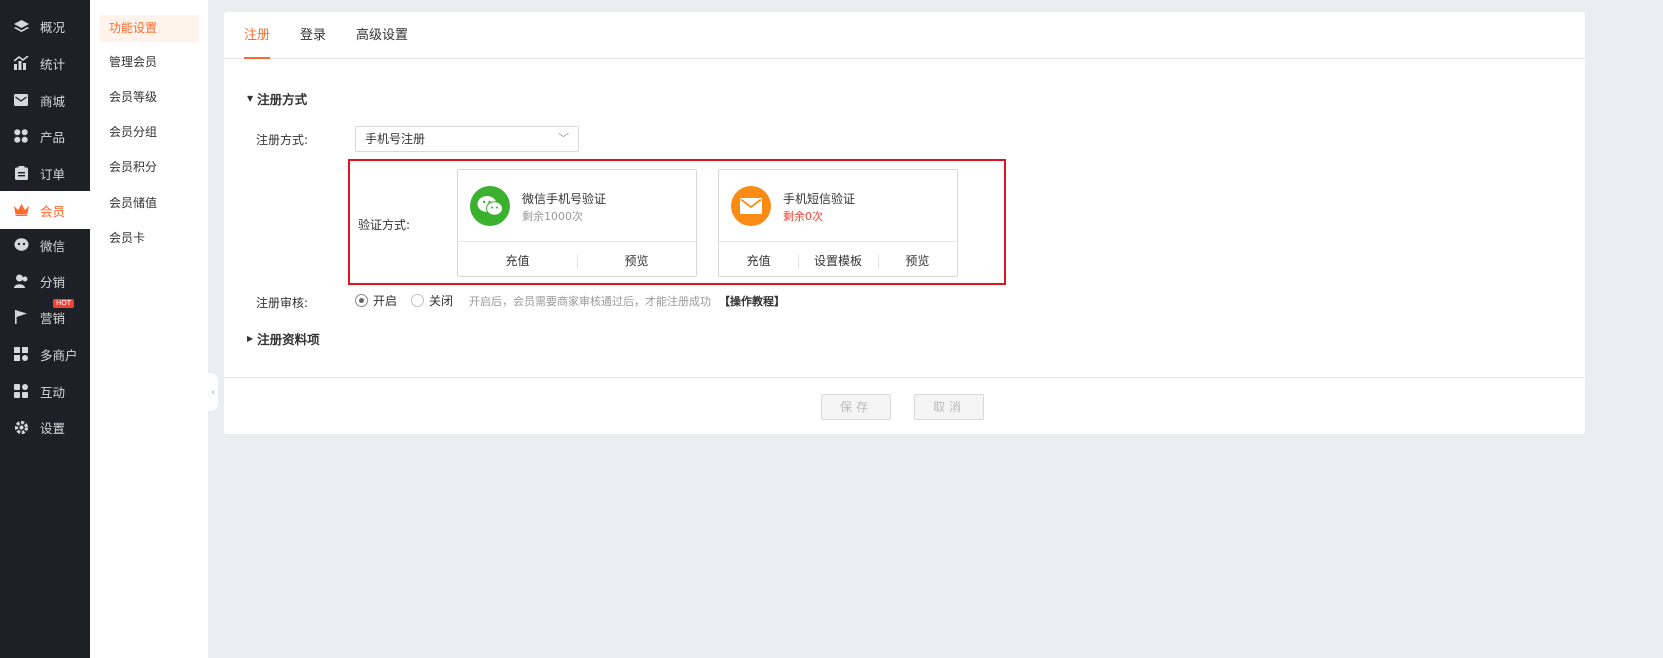  Describe the element at coordinates (250, 338) in the screenshot. I see `caret-right-icon: ▶` at that location.